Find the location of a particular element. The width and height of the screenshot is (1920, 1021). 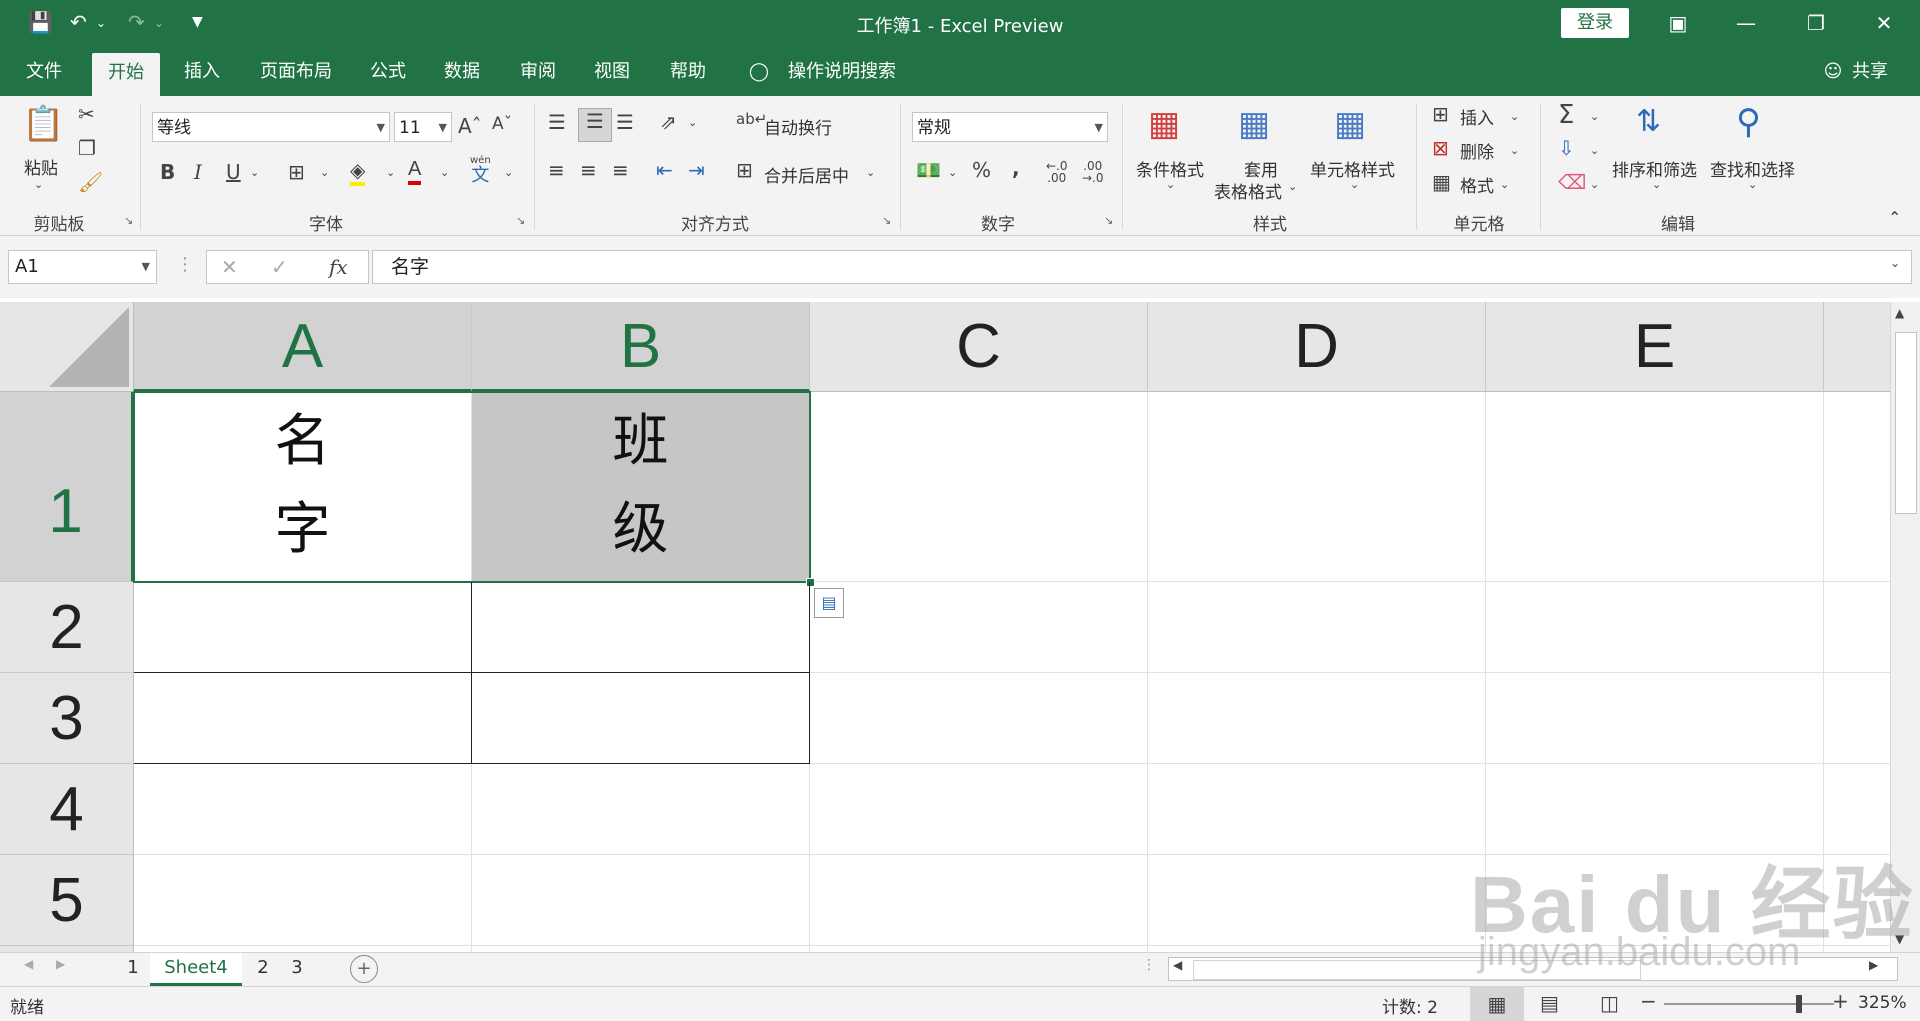

cell-c4 is located at coordinates (979, 809).